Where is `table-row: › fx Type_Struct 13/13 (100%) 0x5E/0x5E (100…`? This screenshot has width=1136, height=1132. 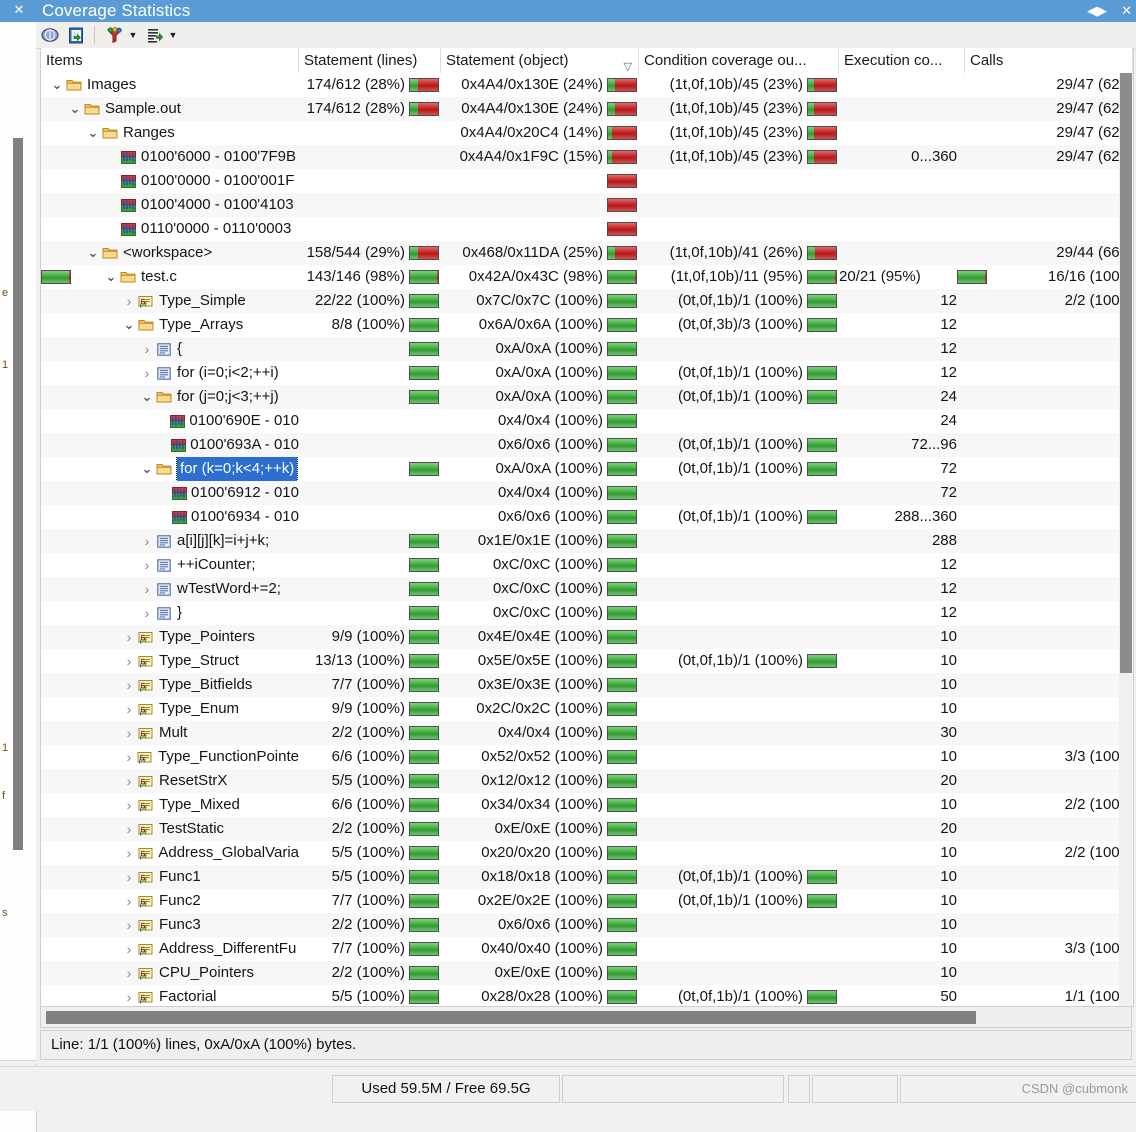
table-row: › fx Type_Struct 13/13 (100%) 0x5E/0x5E (100… is located at coordinates (587, 661).